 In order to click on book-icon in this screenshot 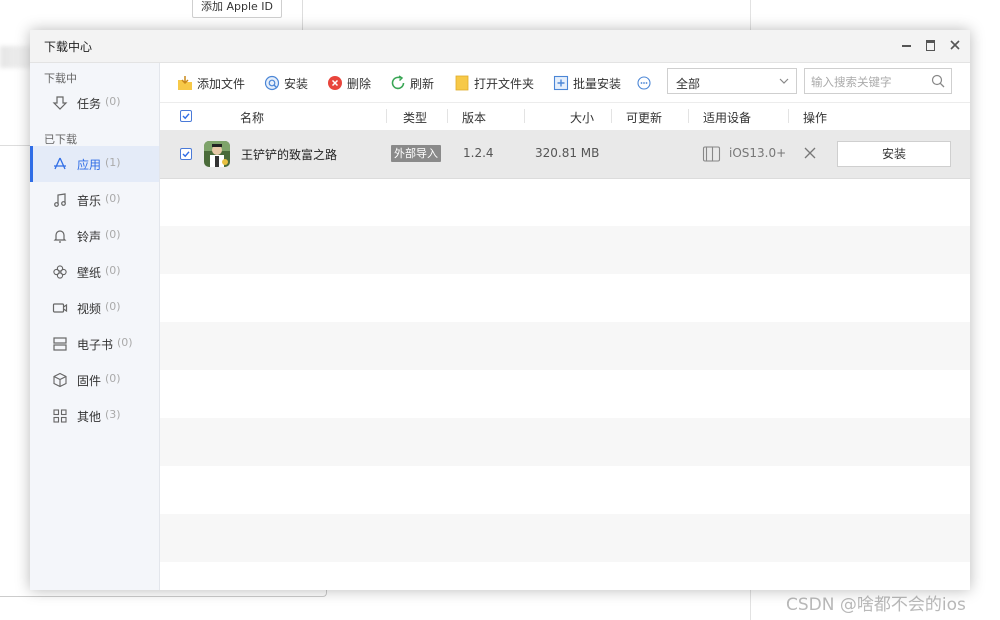, I will do `click(60, 344)`.